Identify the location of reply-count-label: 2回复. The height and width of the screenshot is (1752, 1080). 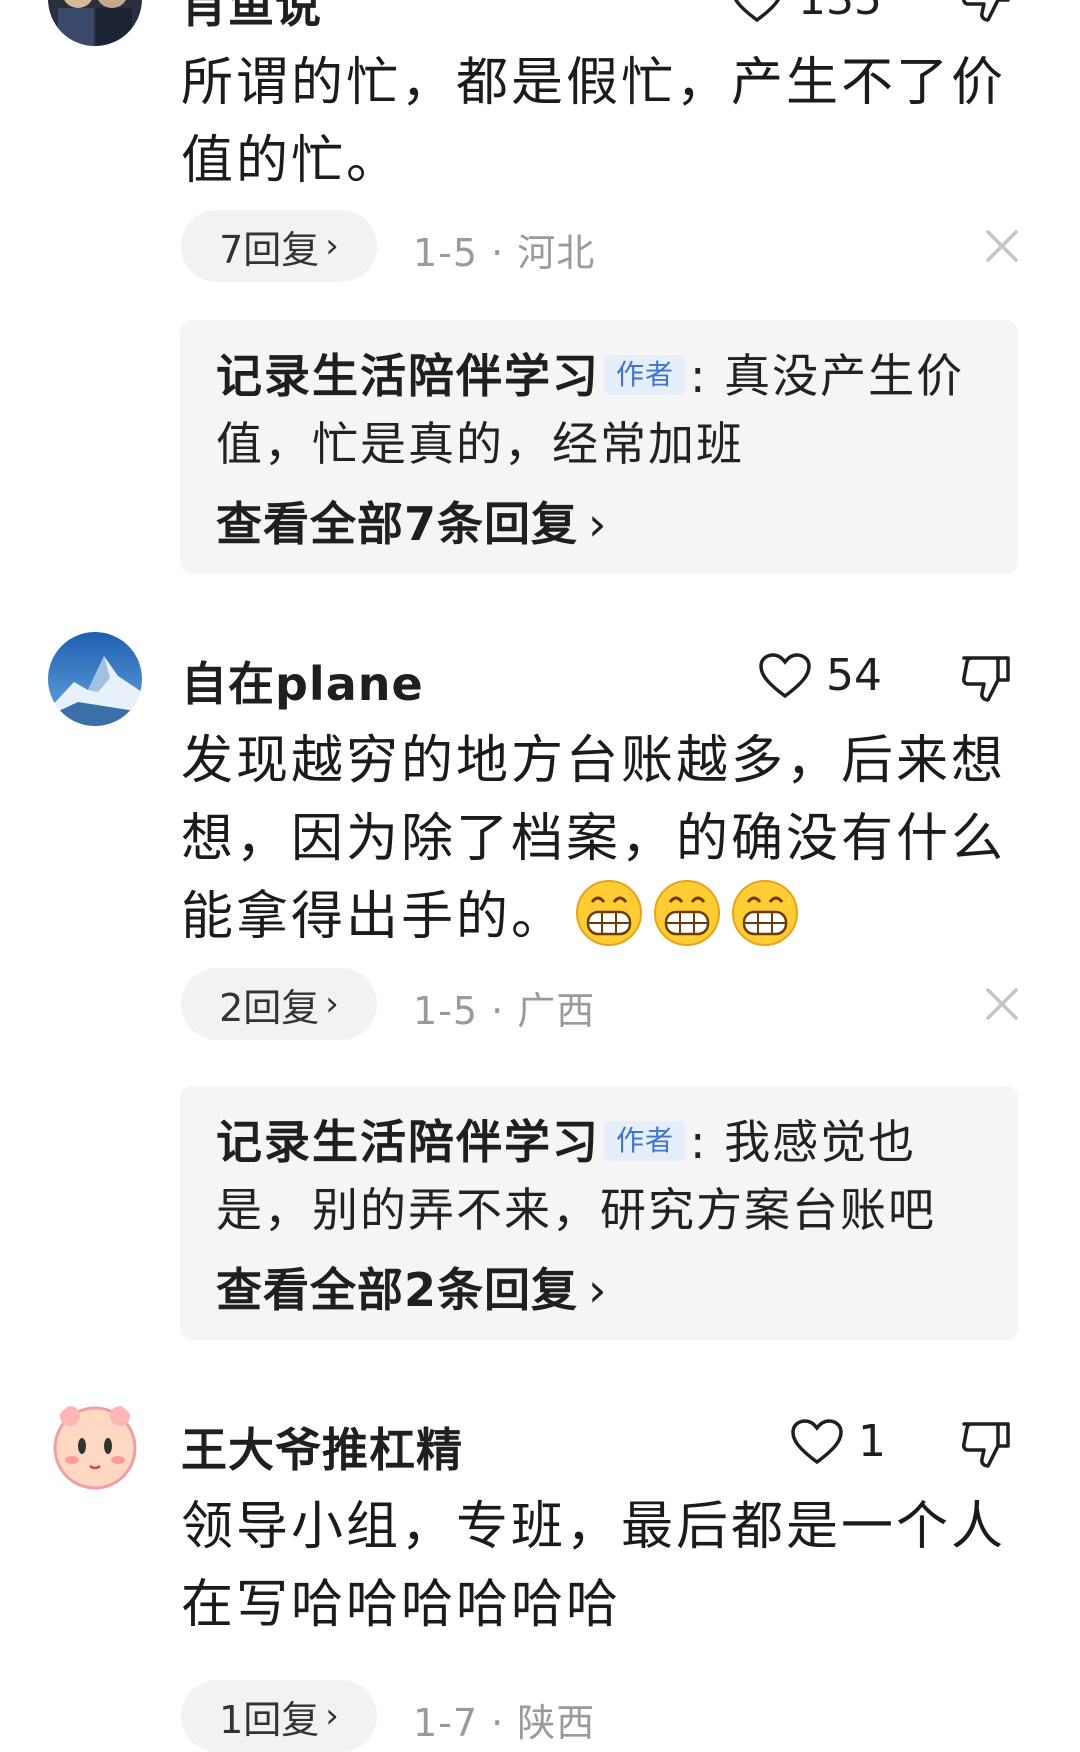
(269, 1007).